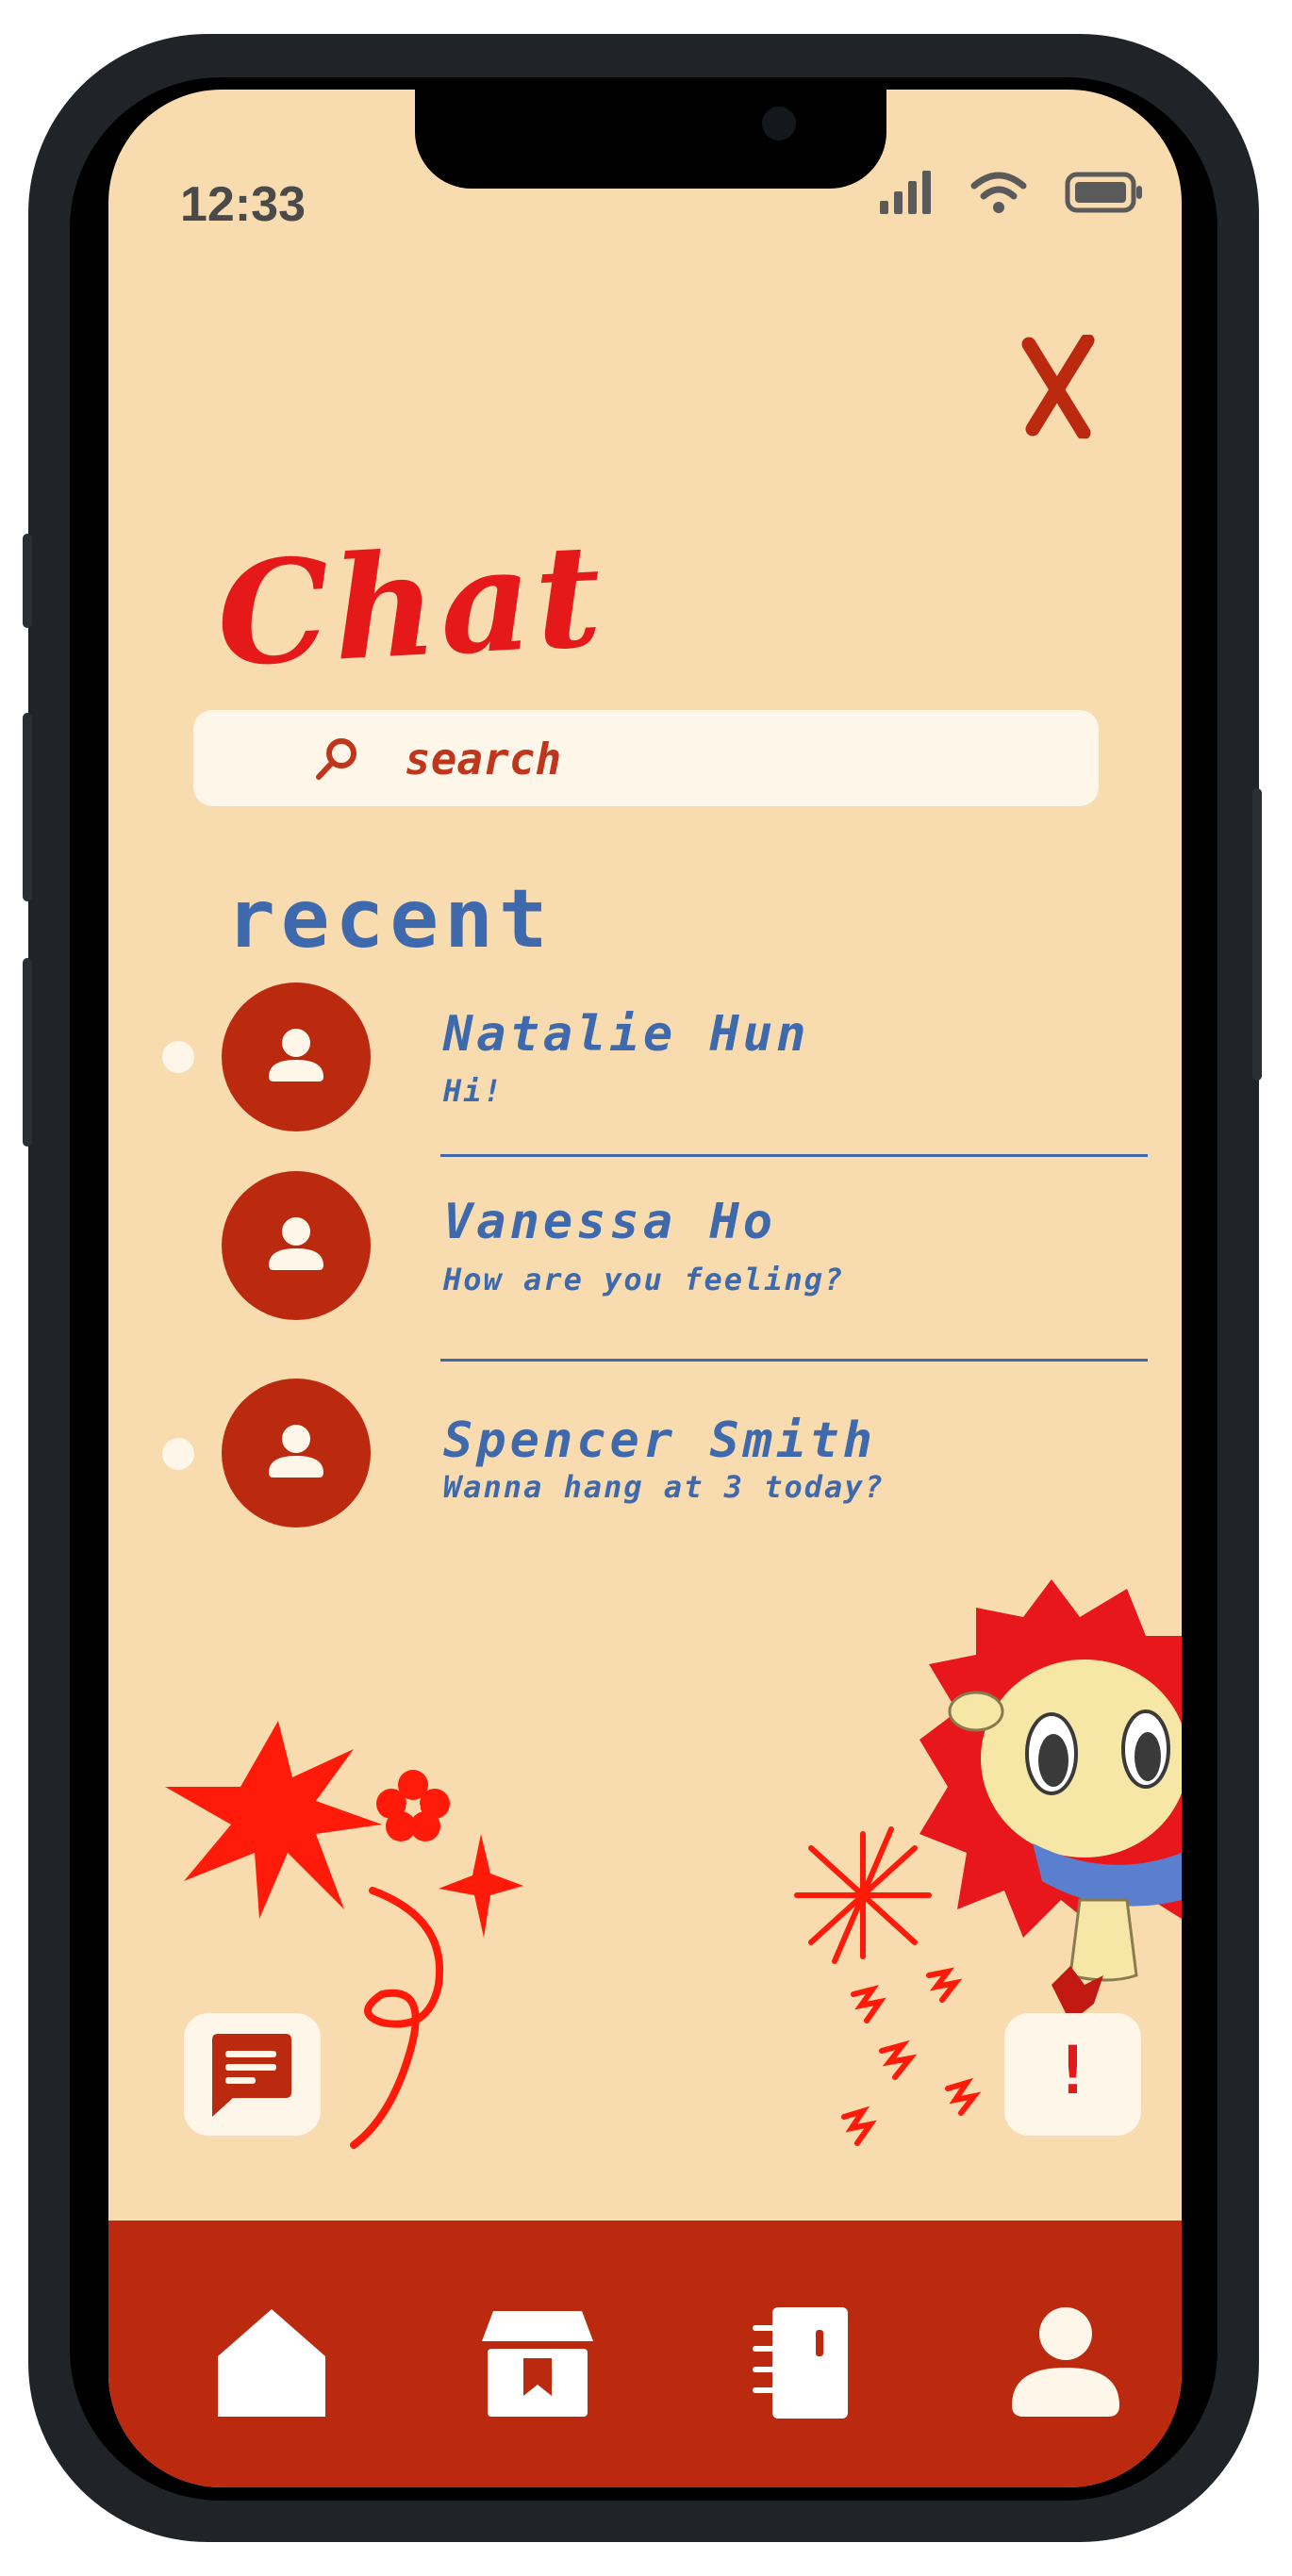 The height and width of the screenshot is (2576, 1292). What do you see at coordinates (413, 1805) in the screenshot?
I see `flower-doodle` at bounding box center [413, 1805].